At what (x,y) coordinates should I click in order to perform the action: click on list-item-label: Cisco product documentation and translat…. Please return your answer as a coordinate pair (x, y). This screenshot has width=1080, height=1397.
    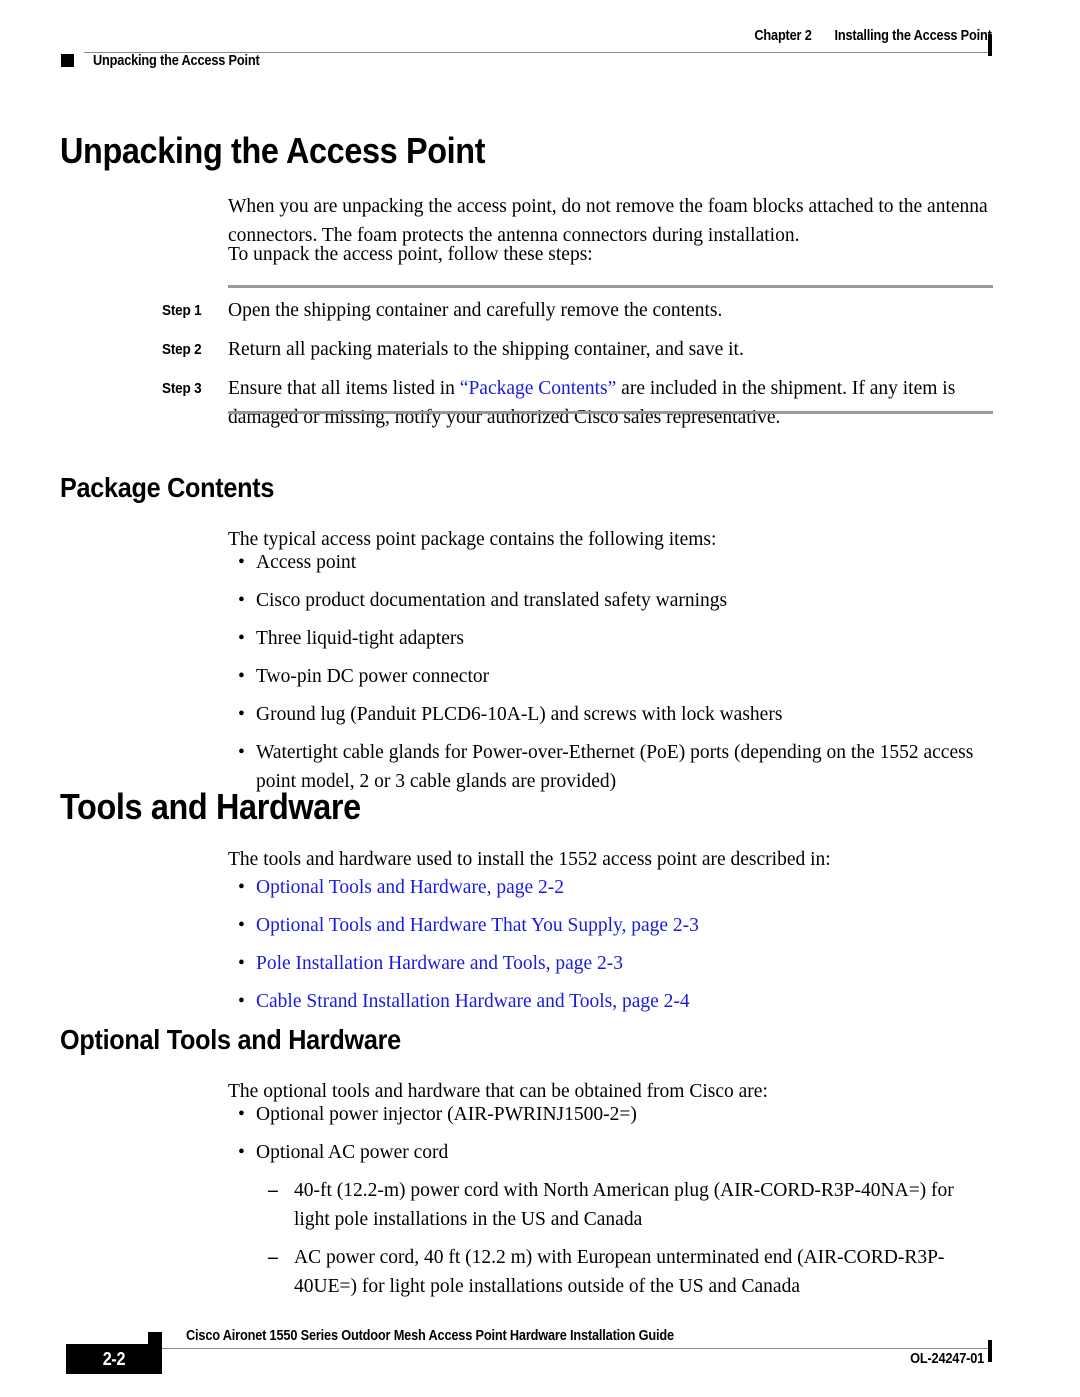
    Looking at the image, I should click on (492, 600).